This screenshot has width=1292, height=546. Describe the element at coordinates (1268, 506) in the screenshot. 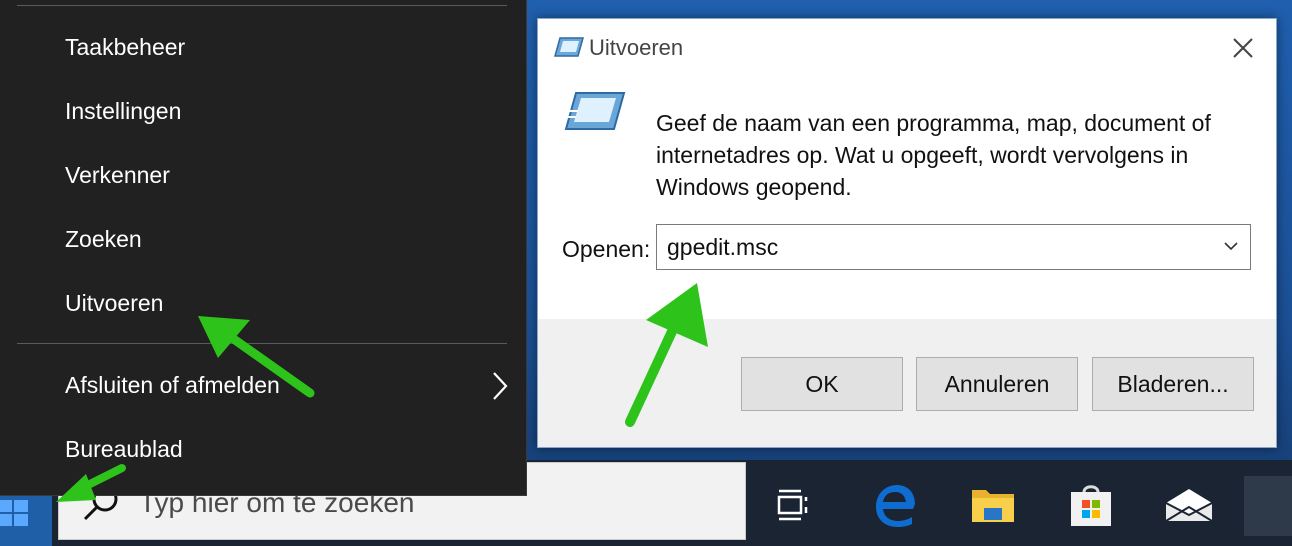

I see `taskbar-app-button` at that location.